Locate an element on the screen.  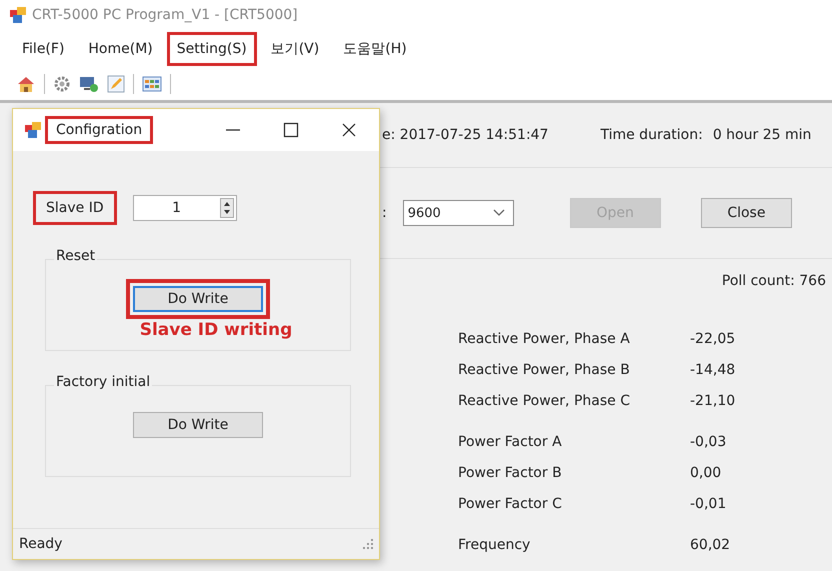
measurement-value: -22,05 is located at coordinates (713, 338).